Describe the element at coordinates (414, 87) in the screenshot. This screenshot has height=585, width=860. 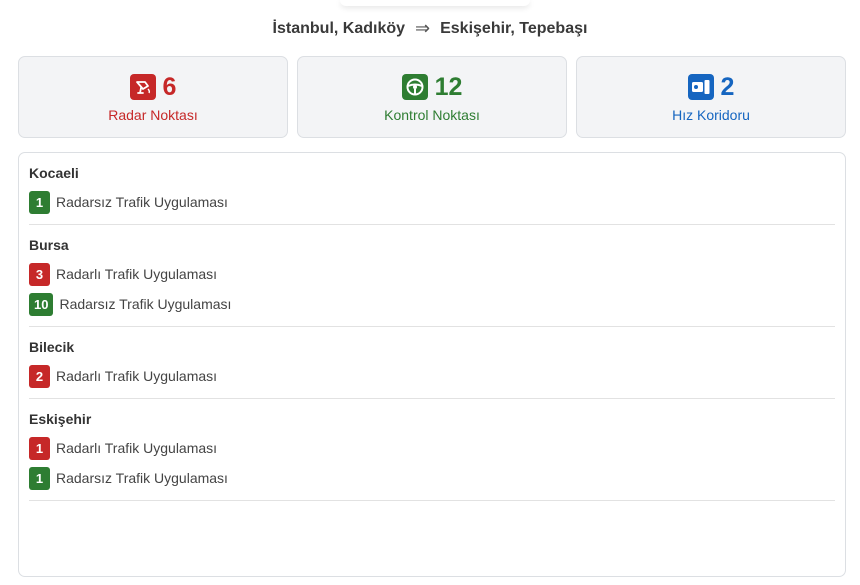
I see `steering-wheel-icon` at that location.